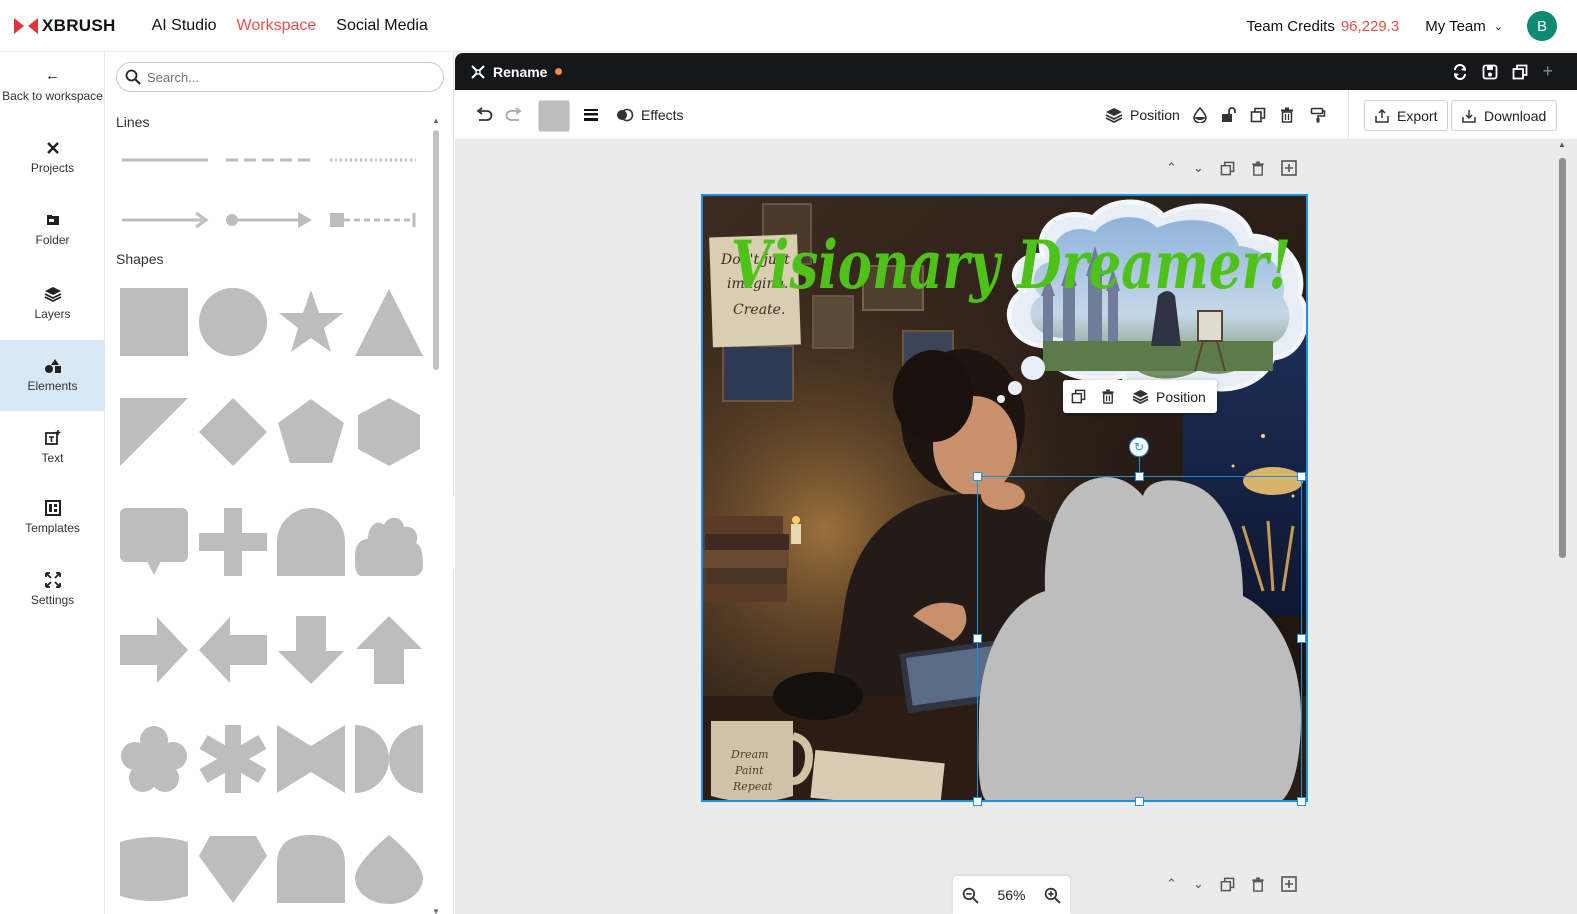 This screenshot has width=1577, height=914. What do you see at coordinates (389, 432) in the screenshot?
I see `shape-hexagon` at bounding box center [389, 432].